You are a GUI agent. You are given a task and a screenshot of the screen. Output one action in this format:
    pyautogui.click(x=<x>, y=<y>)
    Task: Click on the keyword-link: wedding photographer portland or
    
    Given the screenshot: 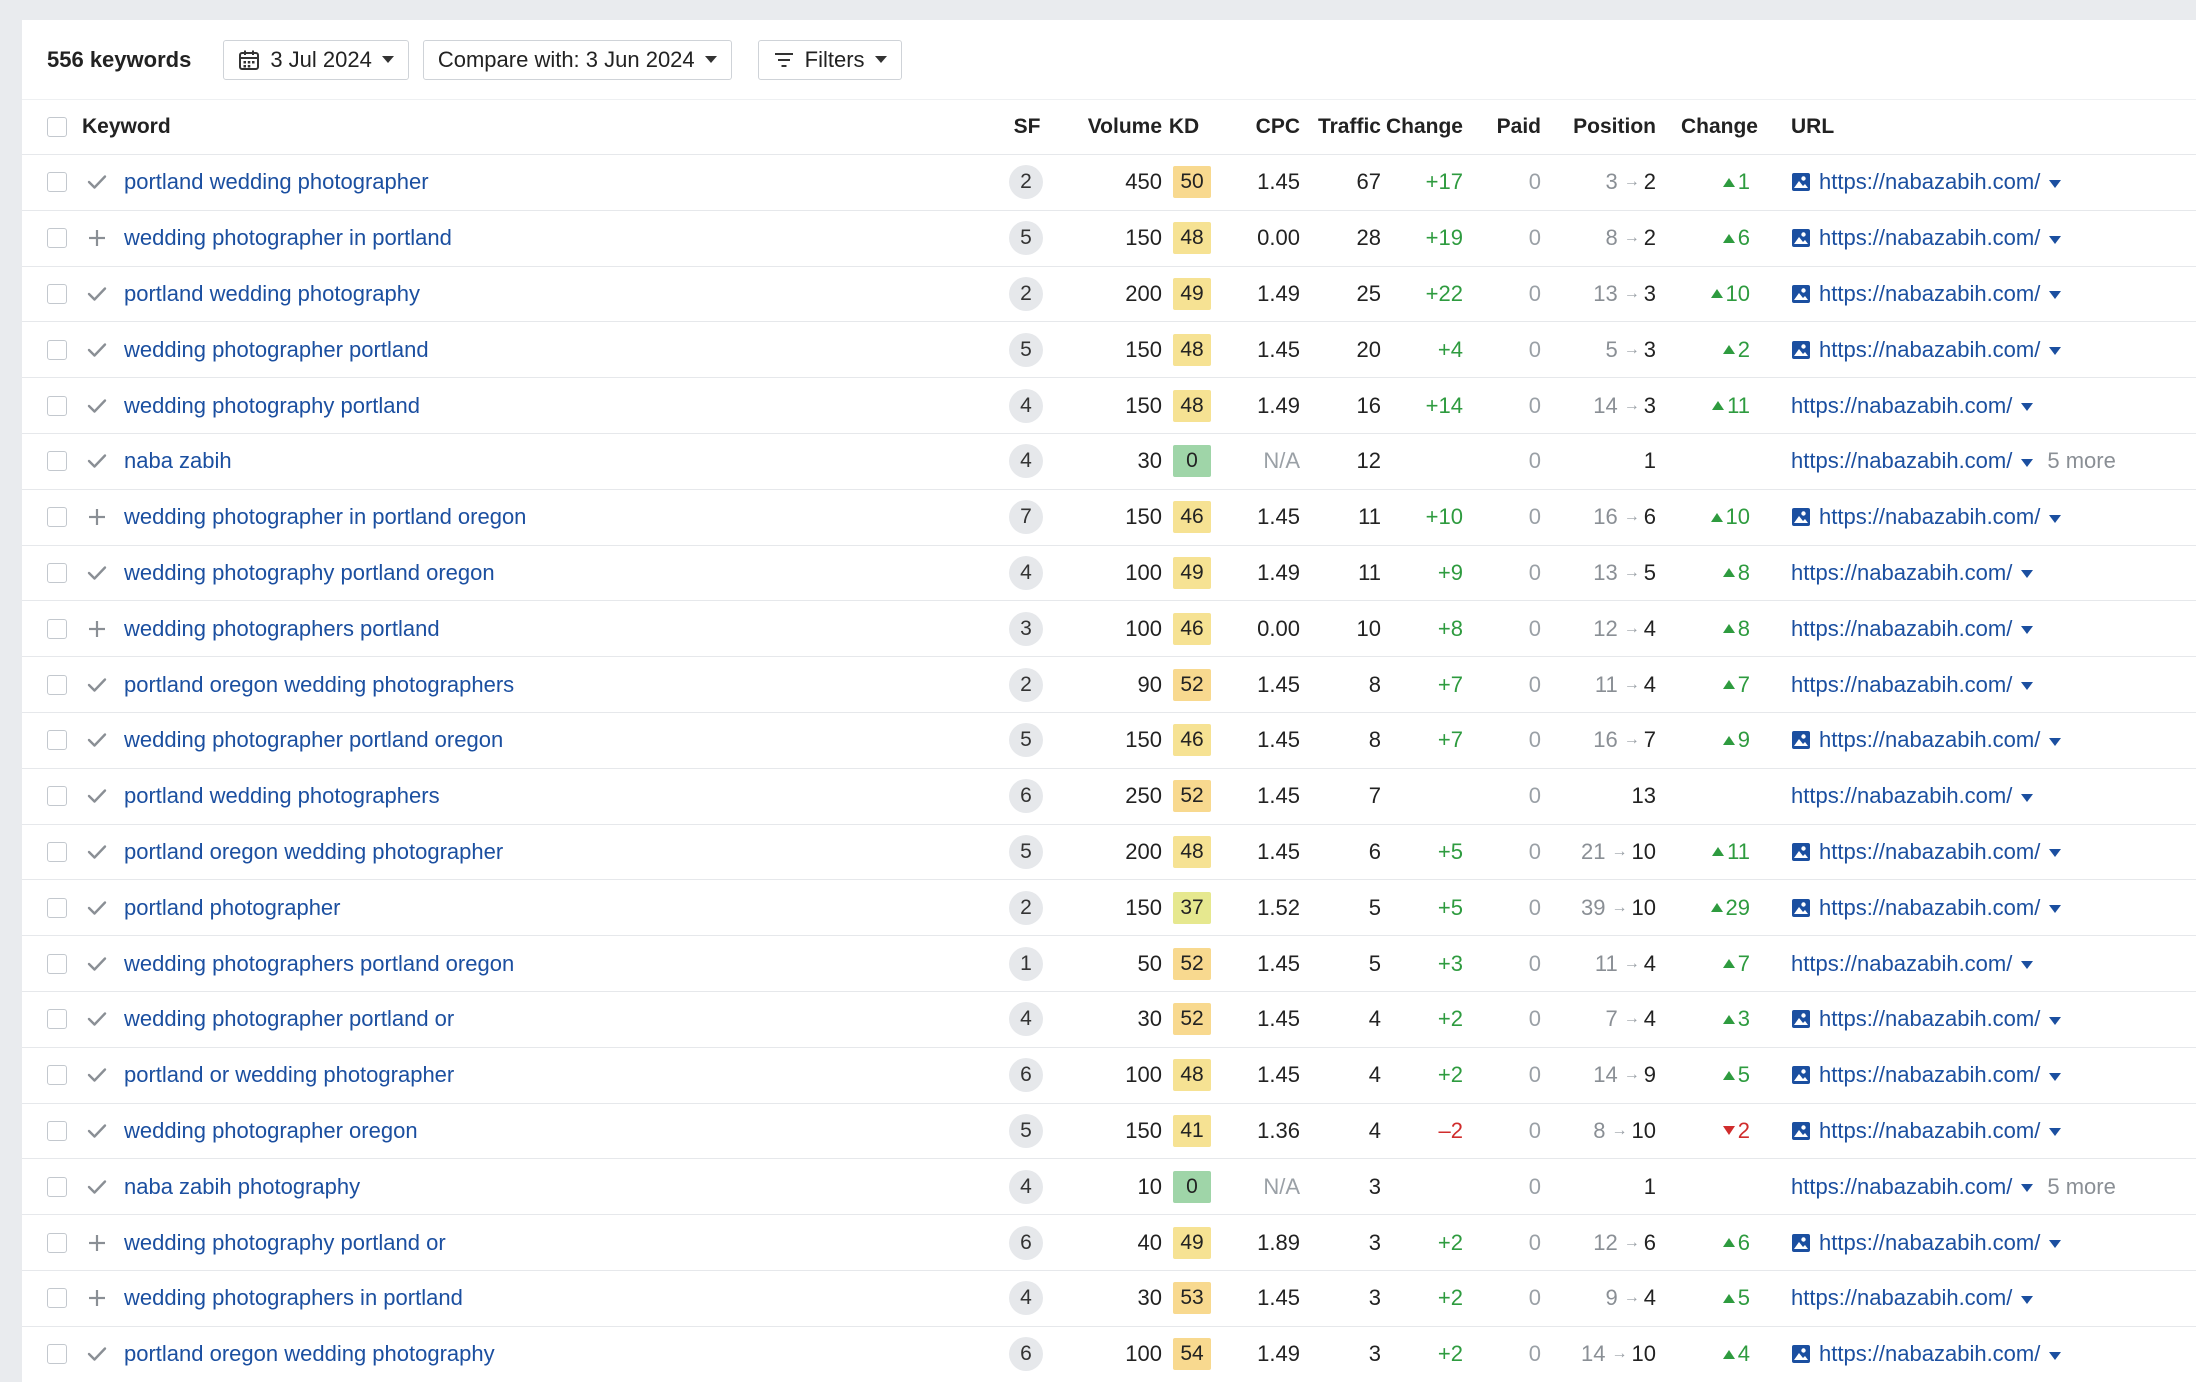 What is the action you would take?
    pyautogui.click(x=289, y=1019)
    